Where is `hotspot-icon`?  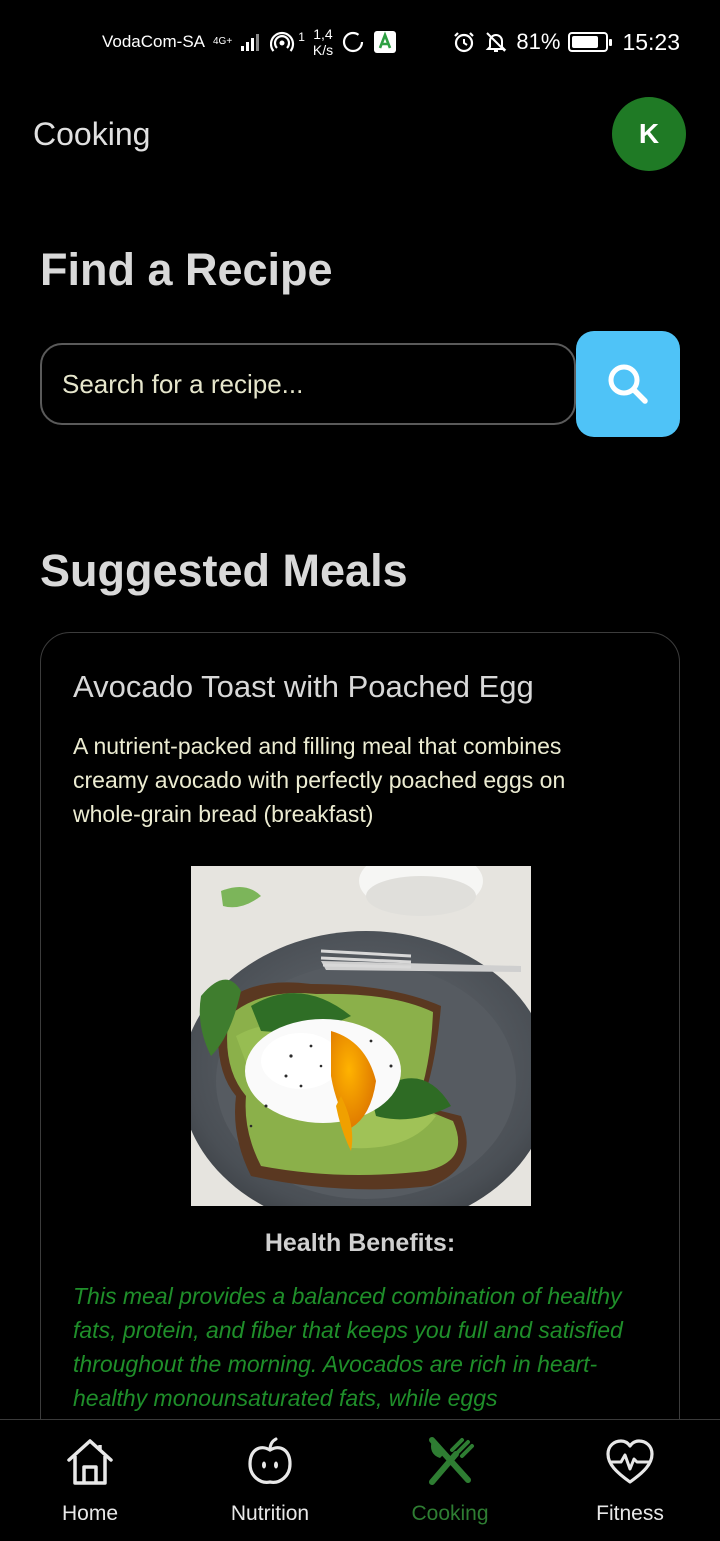
hotspot-icon is located at coordinates (283, 42).